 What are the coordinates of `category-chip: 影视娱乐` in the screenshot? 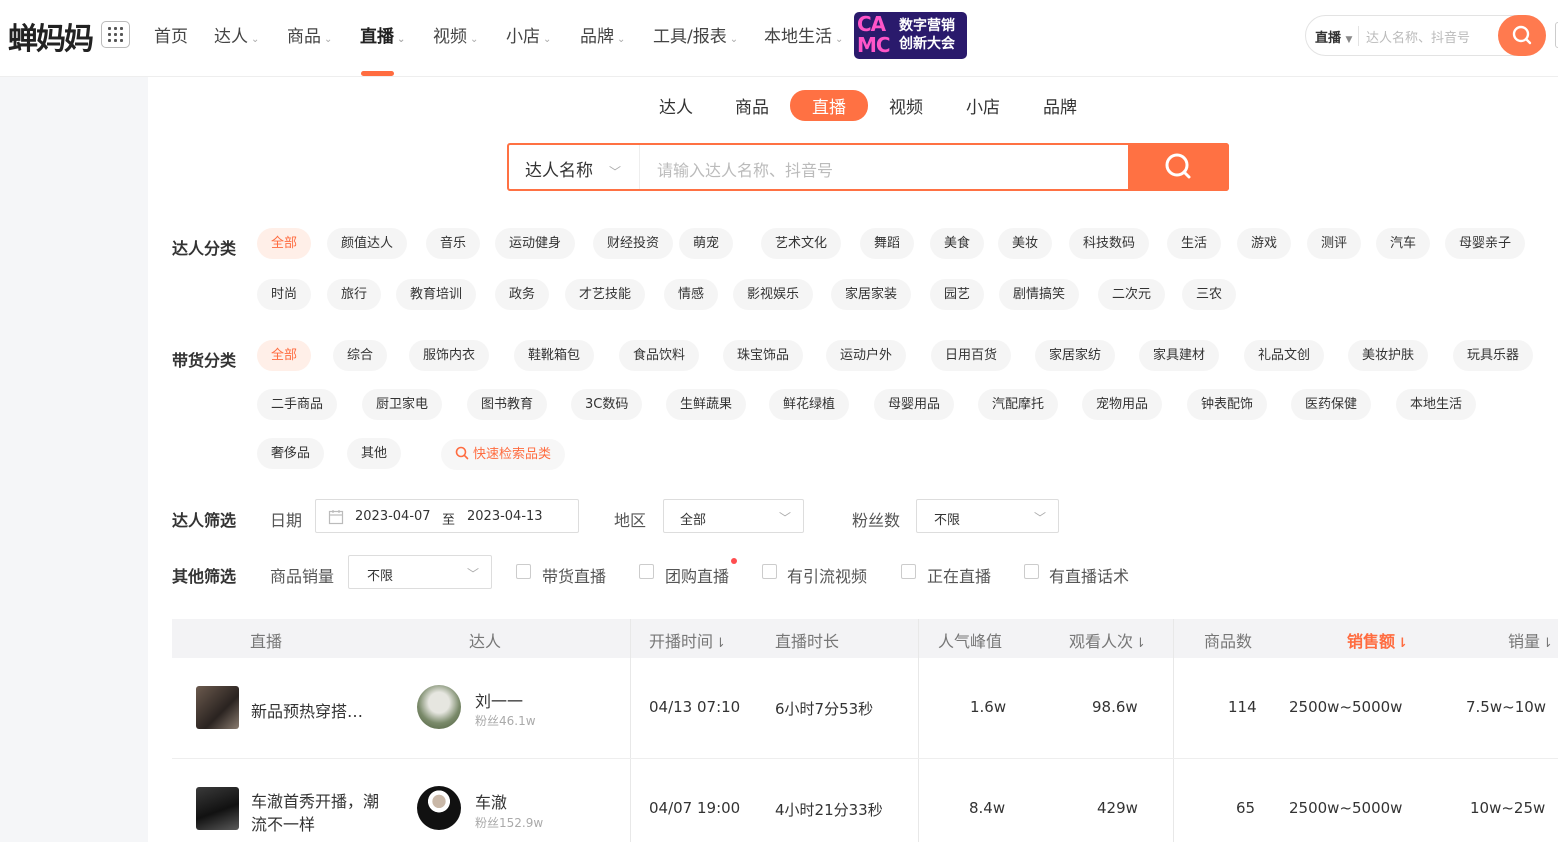 It's located at (773, 294).